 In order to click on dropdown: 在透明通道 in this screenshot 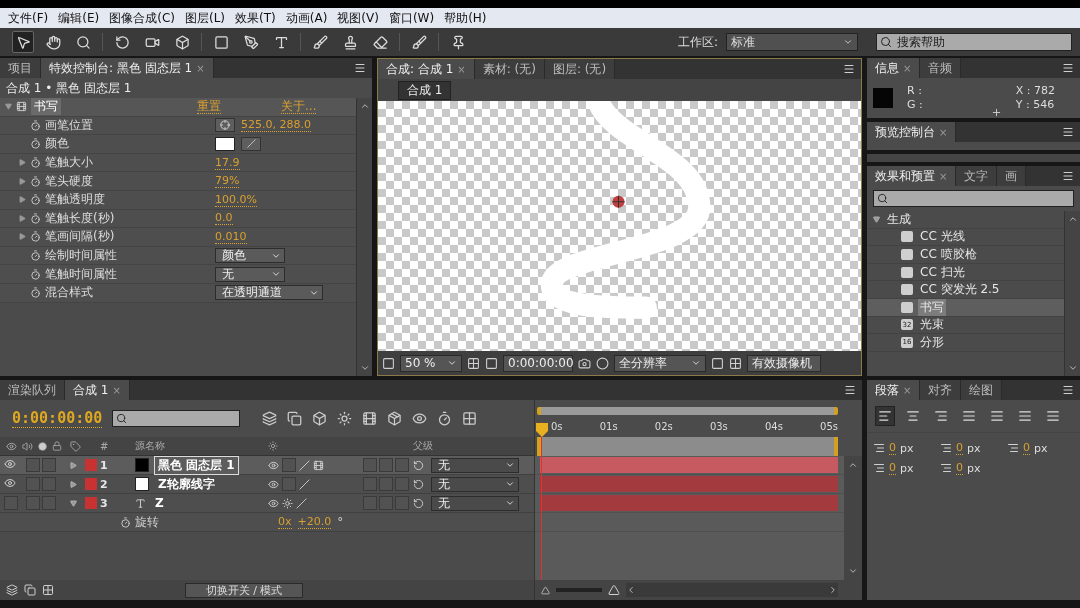, I will do `click(269, 293)`.